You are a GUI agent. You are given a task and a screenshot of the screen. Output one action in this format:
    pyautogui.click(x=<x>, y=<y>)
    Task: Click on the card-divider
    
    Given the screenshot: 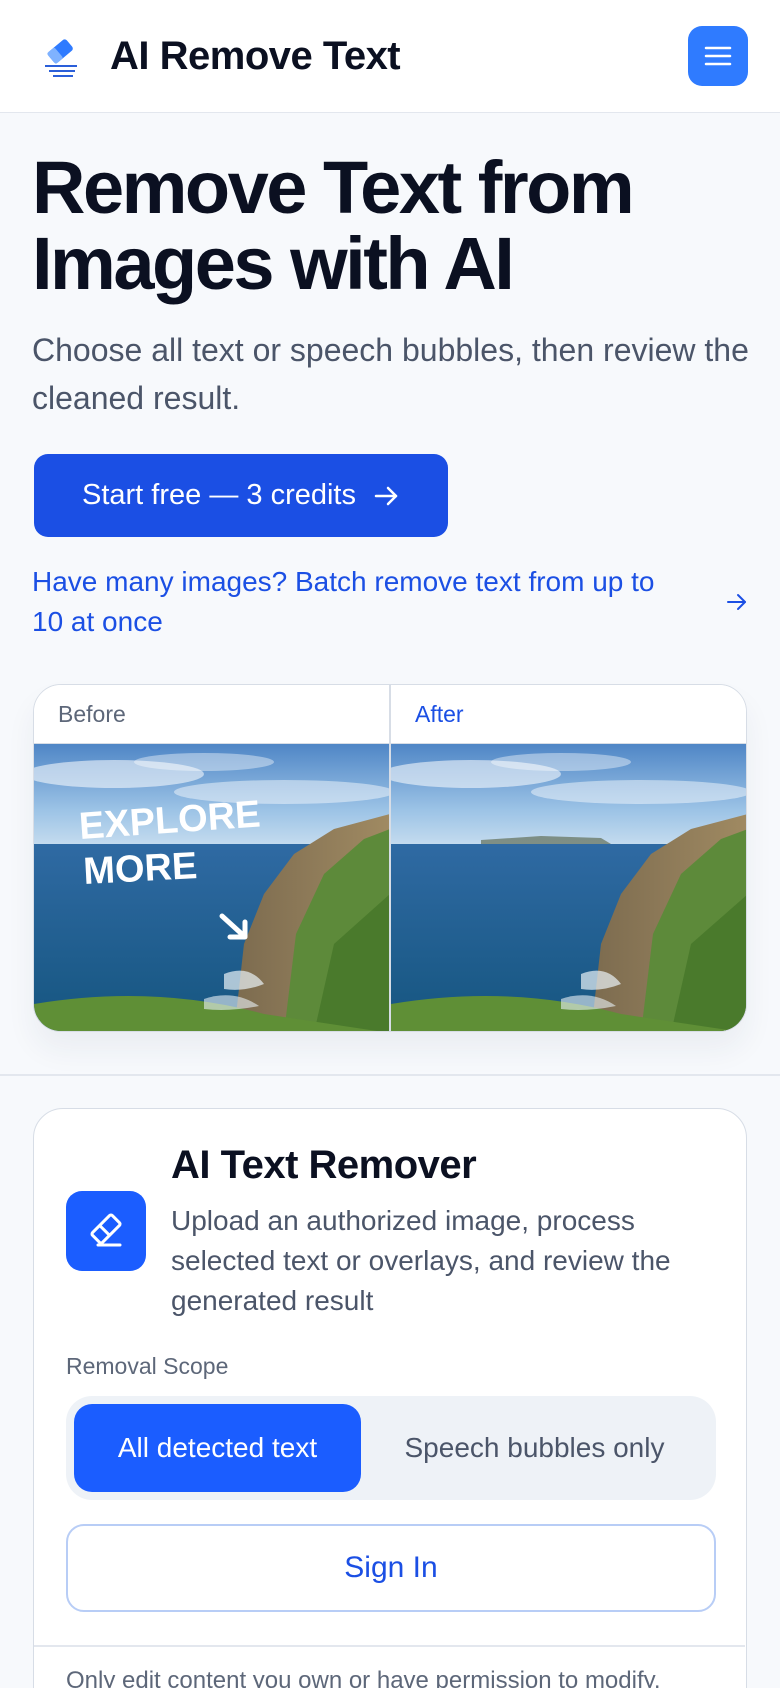 What is the action you would take?
    pyautogui.click(x=389, y=1646)
    